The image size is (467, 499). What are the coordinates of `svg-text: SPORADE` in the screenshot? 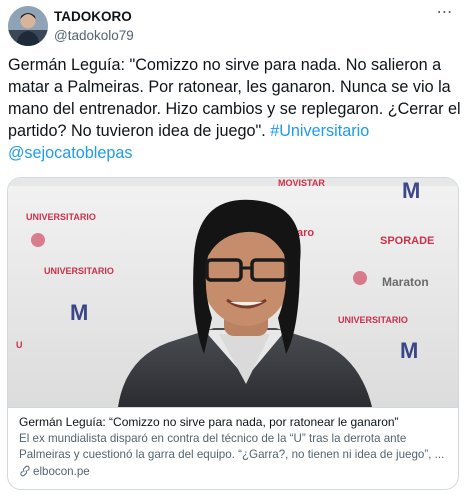 It's located at (407, 241).